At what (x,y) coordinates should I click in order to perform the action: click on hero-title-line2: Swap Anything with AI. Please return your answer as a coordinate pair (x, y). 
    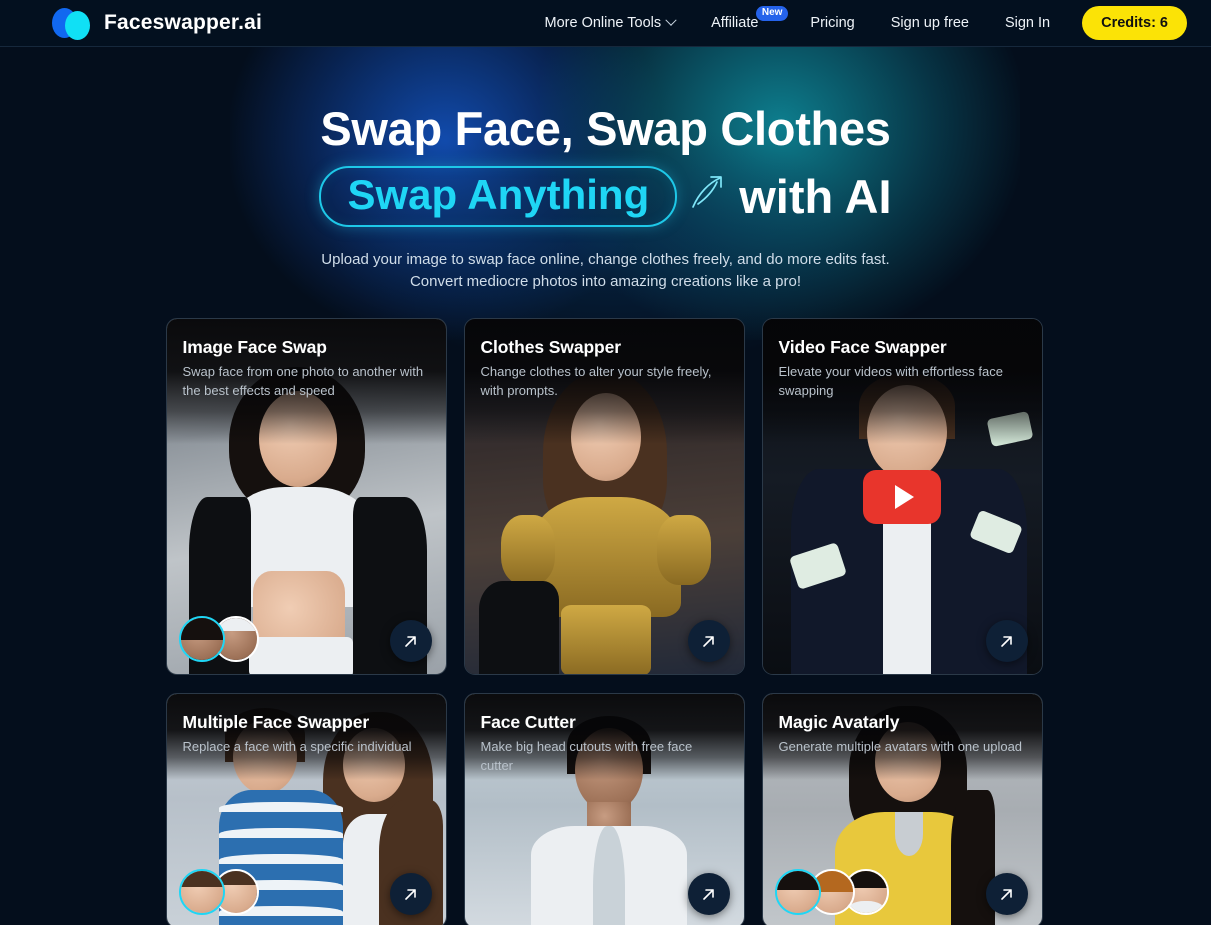
    Looking at the image, I should click on (605, 196).